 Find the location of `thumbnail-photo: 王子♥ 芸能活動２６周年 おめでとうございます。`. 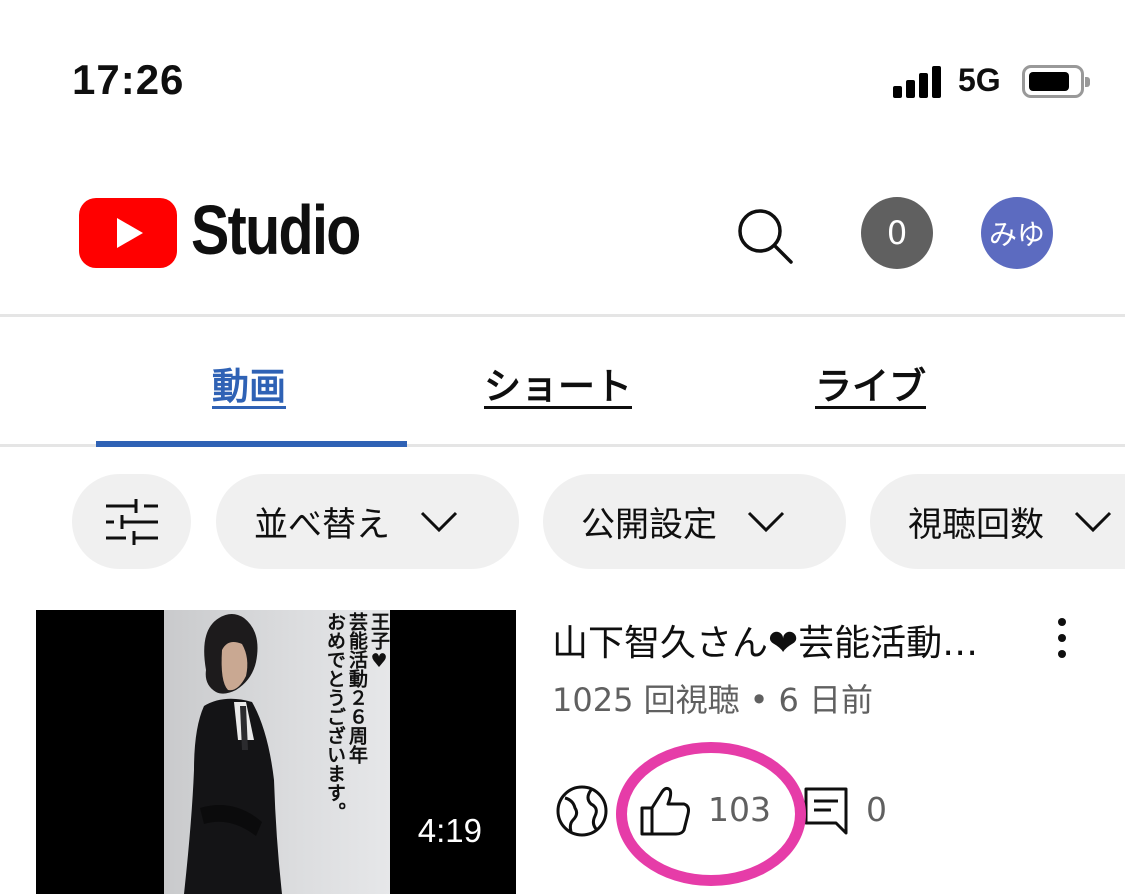

thumbnail-photo: 王子♥ 芸能活動２６周年 おめでとうございます。 is located at coordinates (277, 752).